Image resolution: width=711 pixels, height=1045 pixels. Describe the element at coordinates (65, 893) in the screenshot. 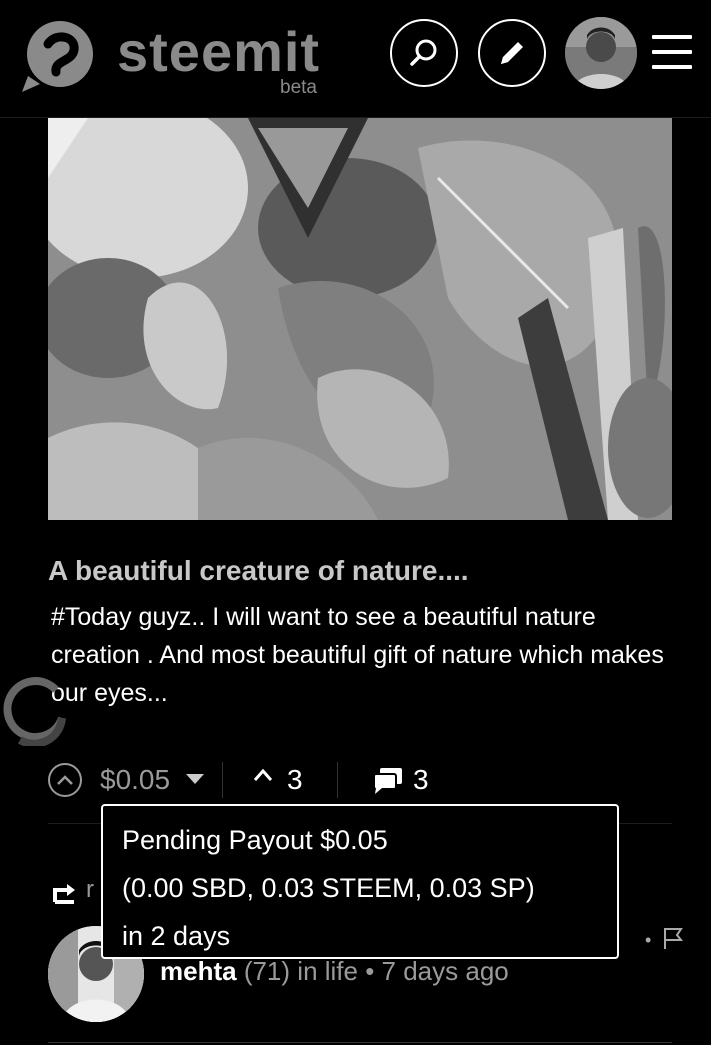

I see `resteem-icon` at that location.